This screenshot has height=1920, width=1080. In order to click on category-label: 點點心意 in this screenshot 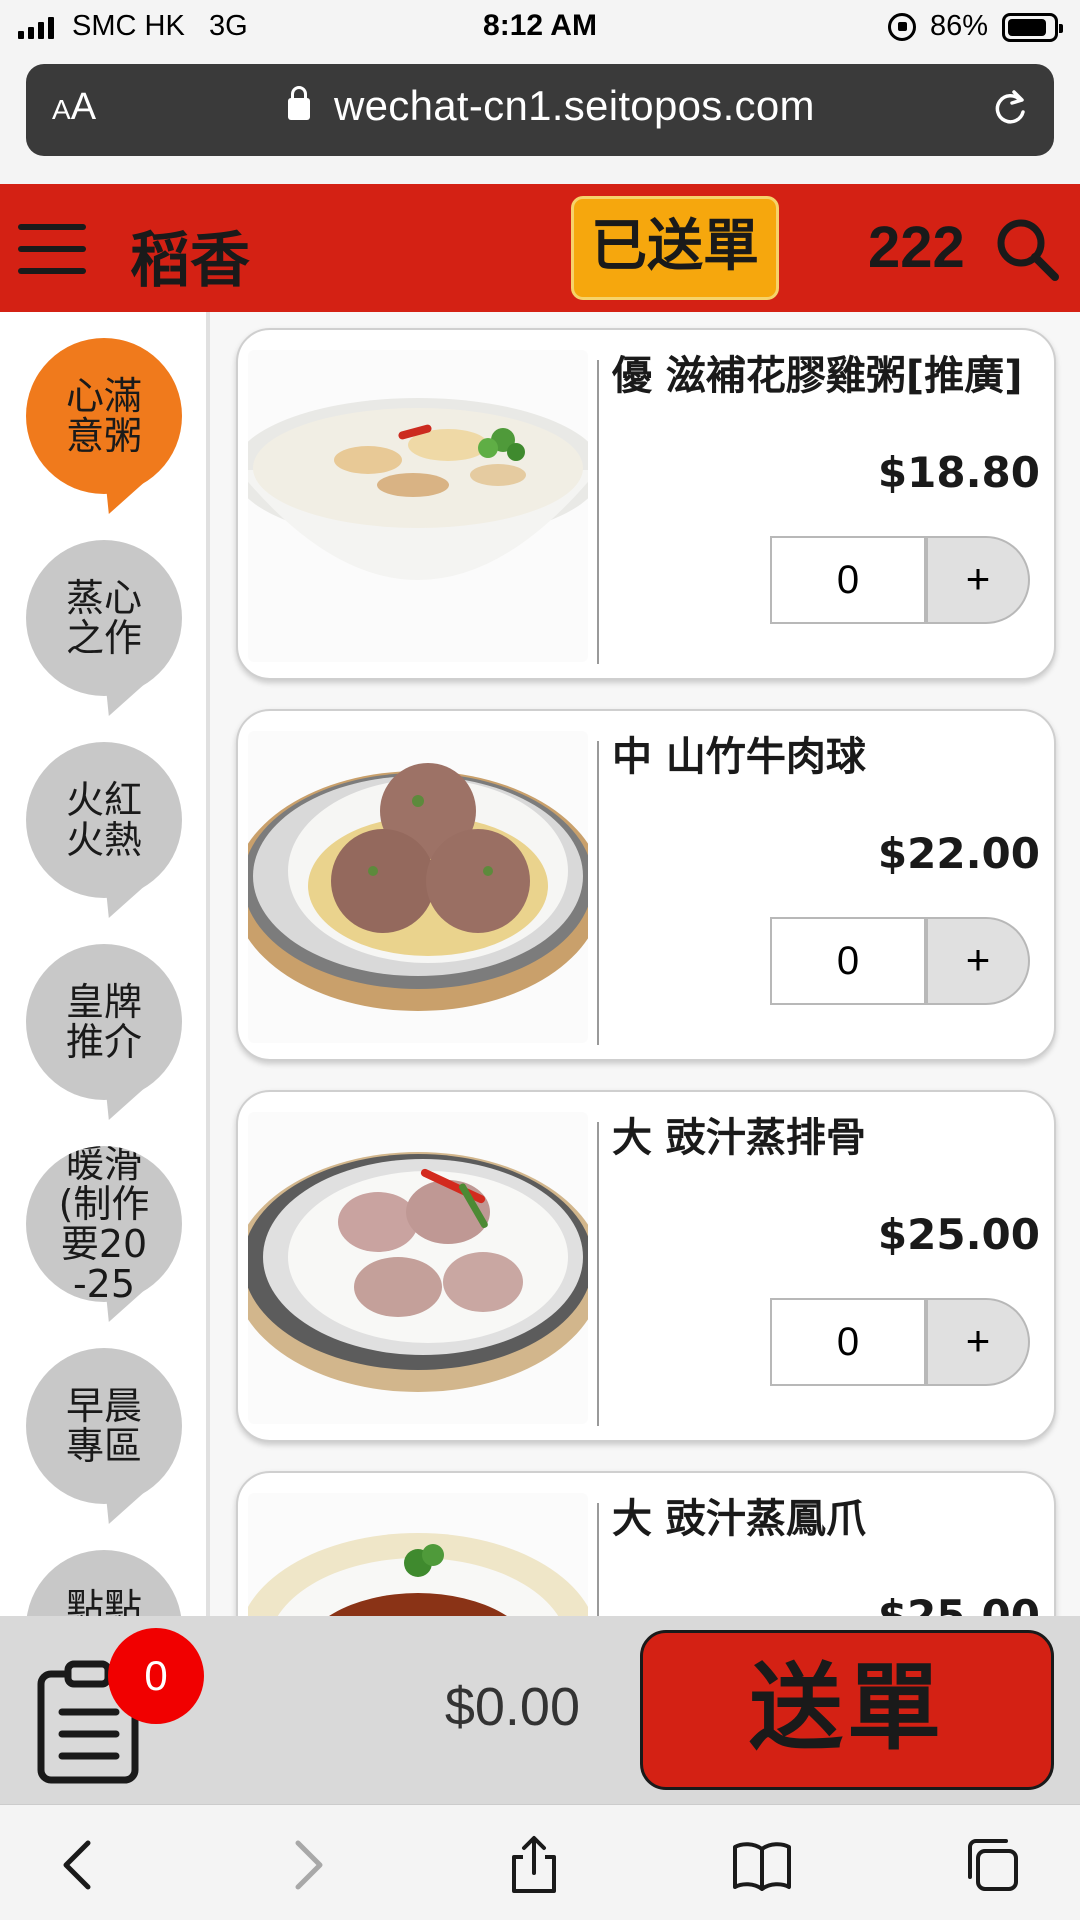, I will do `click(103, 1601)`.